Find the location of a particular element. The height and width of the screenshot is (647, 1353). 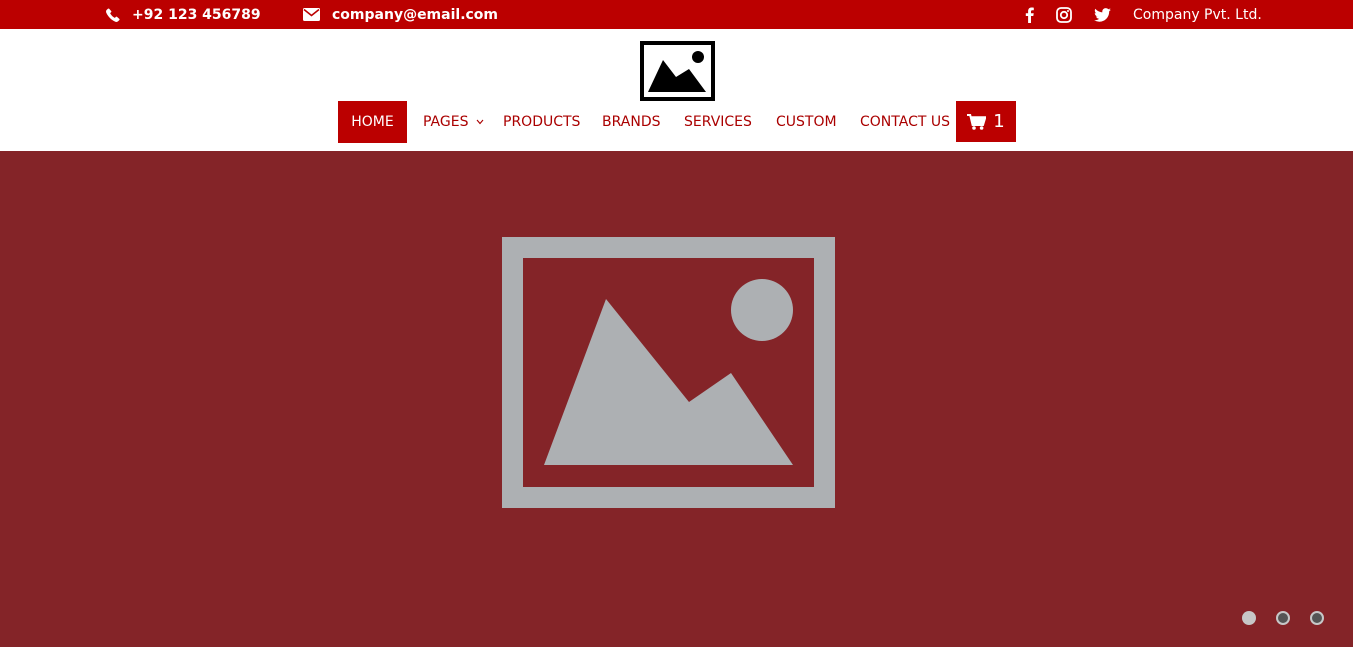

envelope-icon is located at coordinates (311, 14).